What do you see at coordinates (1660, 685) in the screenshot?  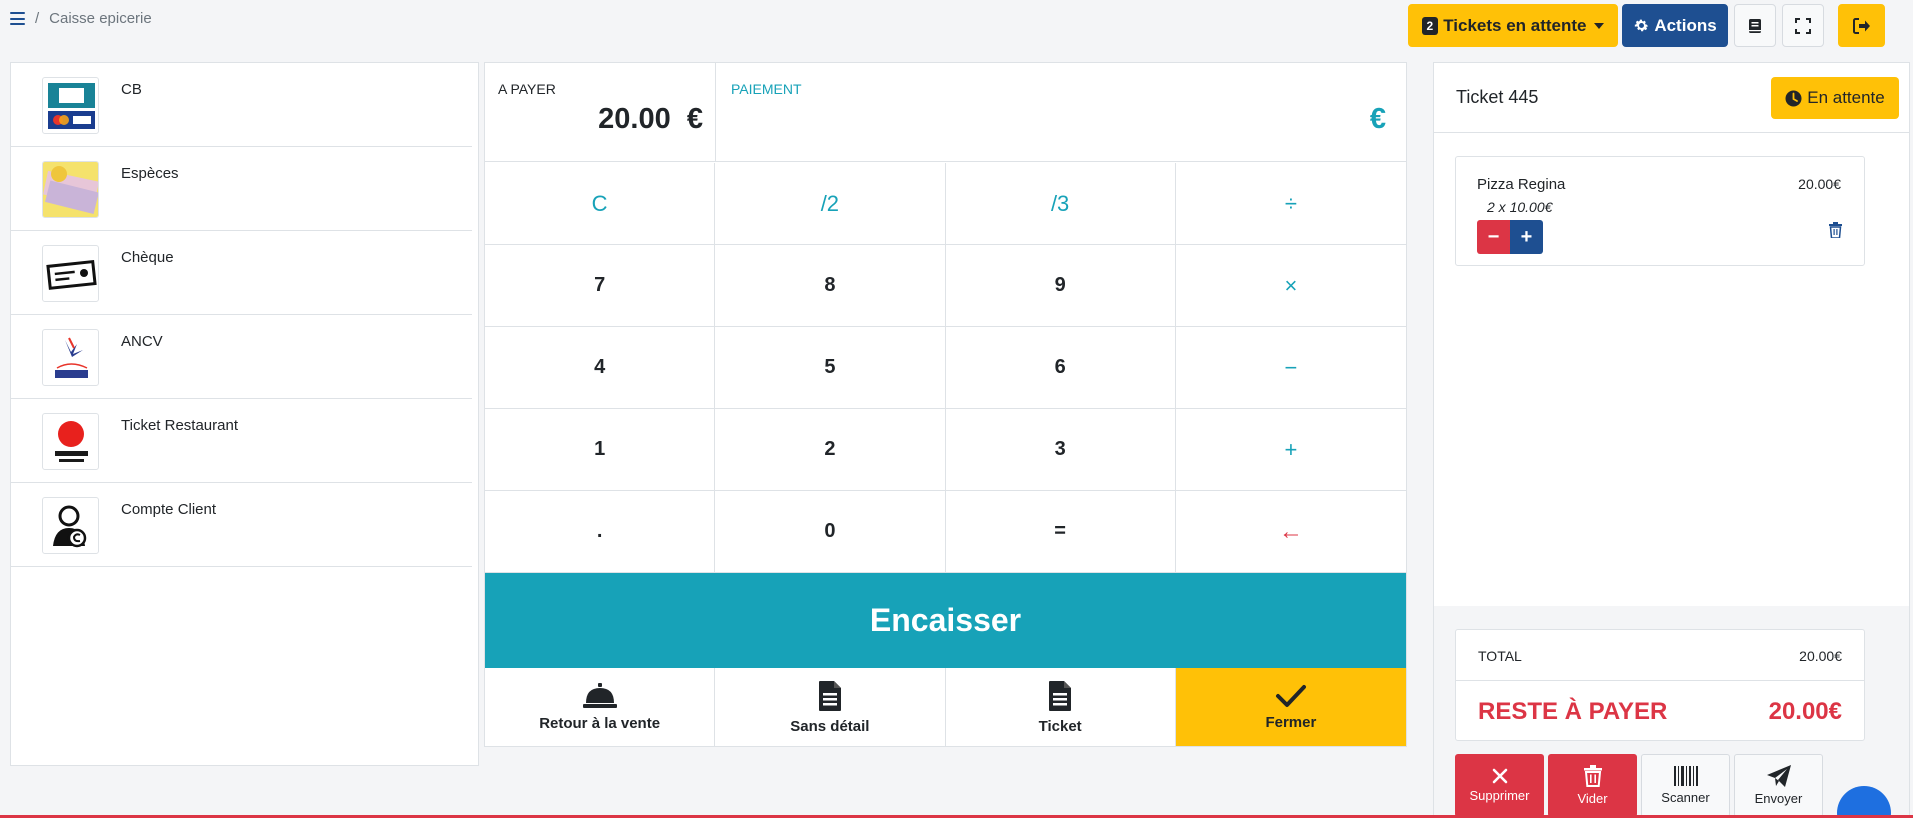 I see `ticket-totals: TOTAL 20.00€ RESTE À PAYER 20.00€` at bounding box center [1660, 685].